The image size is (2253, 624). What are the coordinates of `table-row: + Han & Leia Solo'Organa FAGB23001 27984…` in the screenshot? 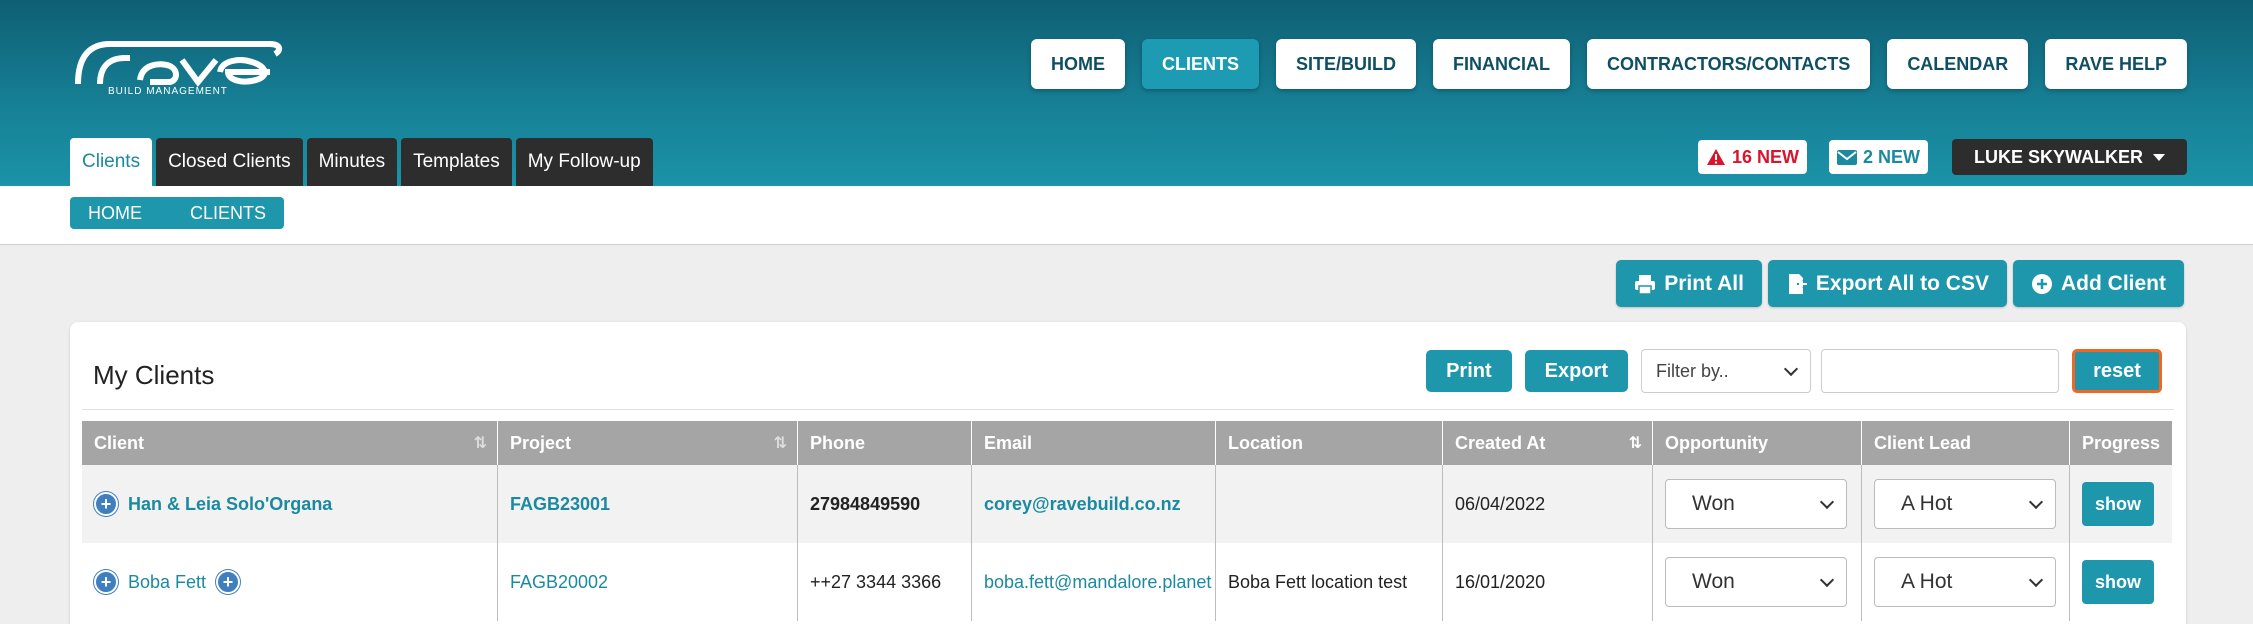 It's located at (1127, 504).